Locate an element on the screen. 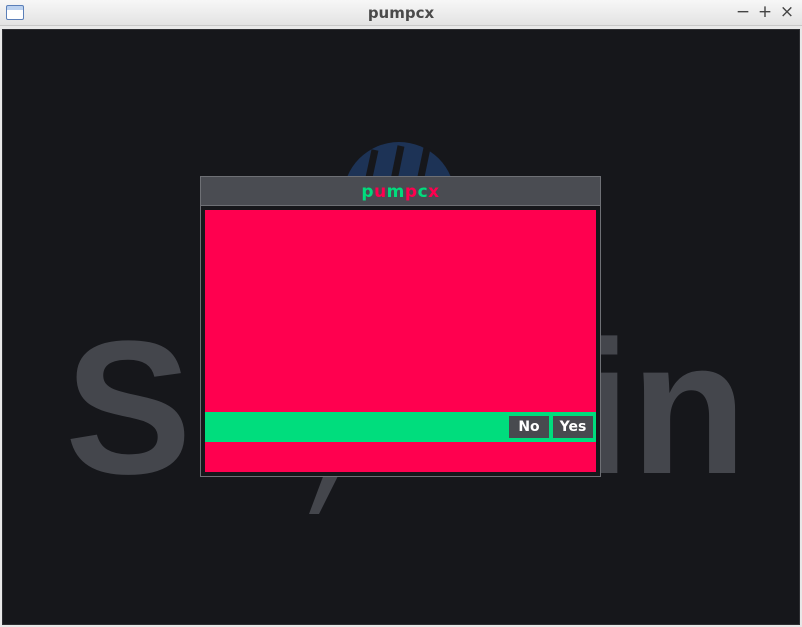 The height and width of the screenshot is (627, 802). window-title: pumpcx is located at coordinates (401, 13).